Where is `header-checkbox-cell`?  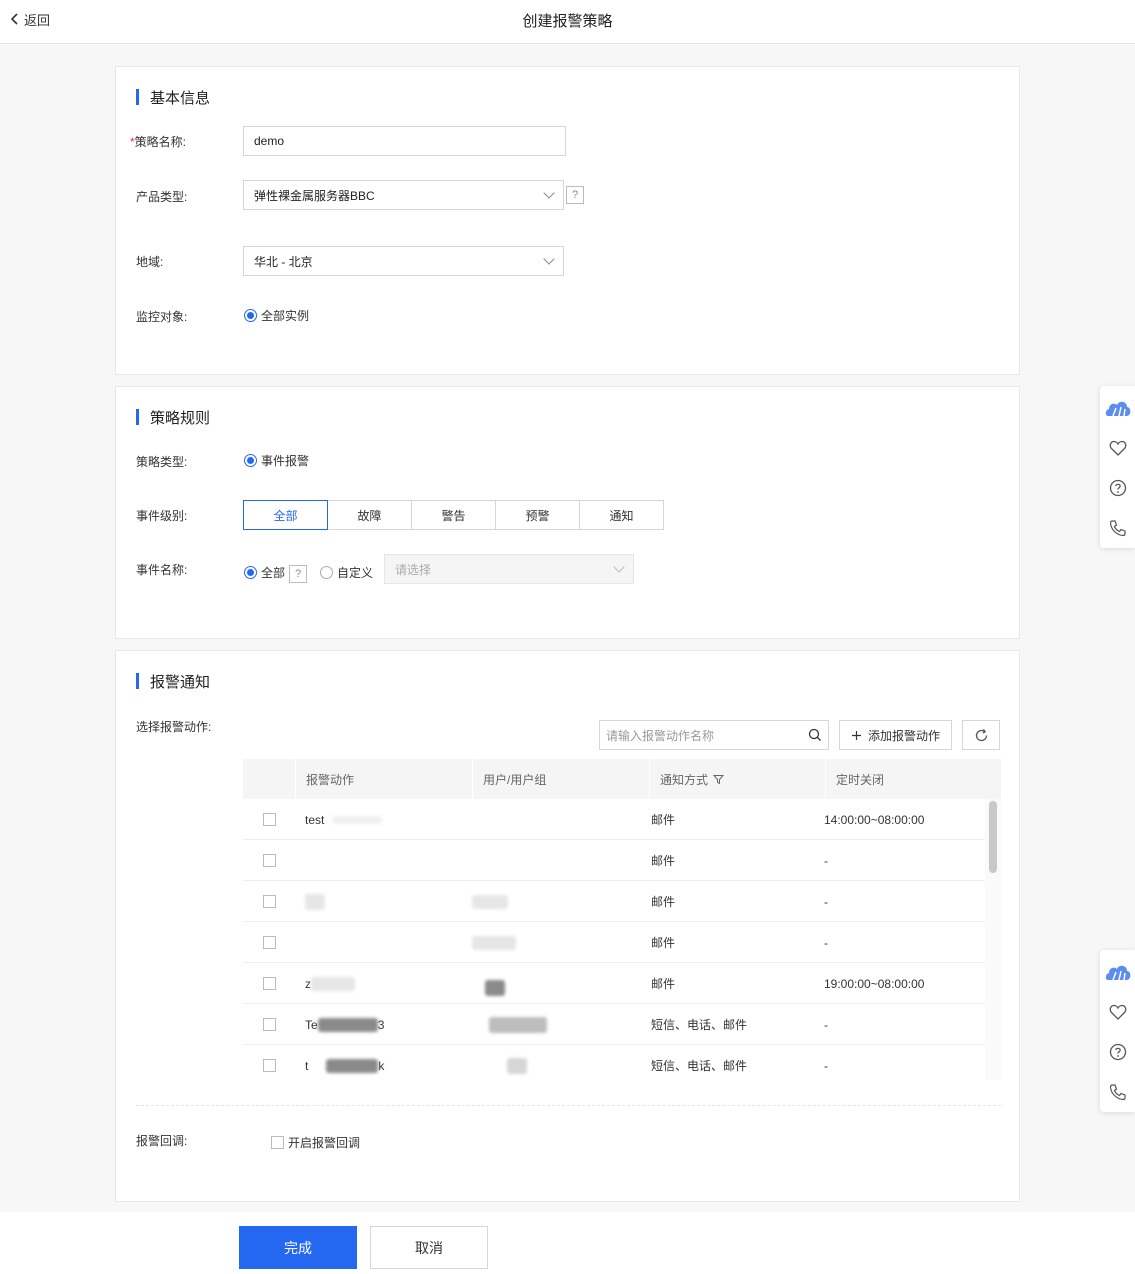
header-checkbox-cell is located at coordinates (269, 779).